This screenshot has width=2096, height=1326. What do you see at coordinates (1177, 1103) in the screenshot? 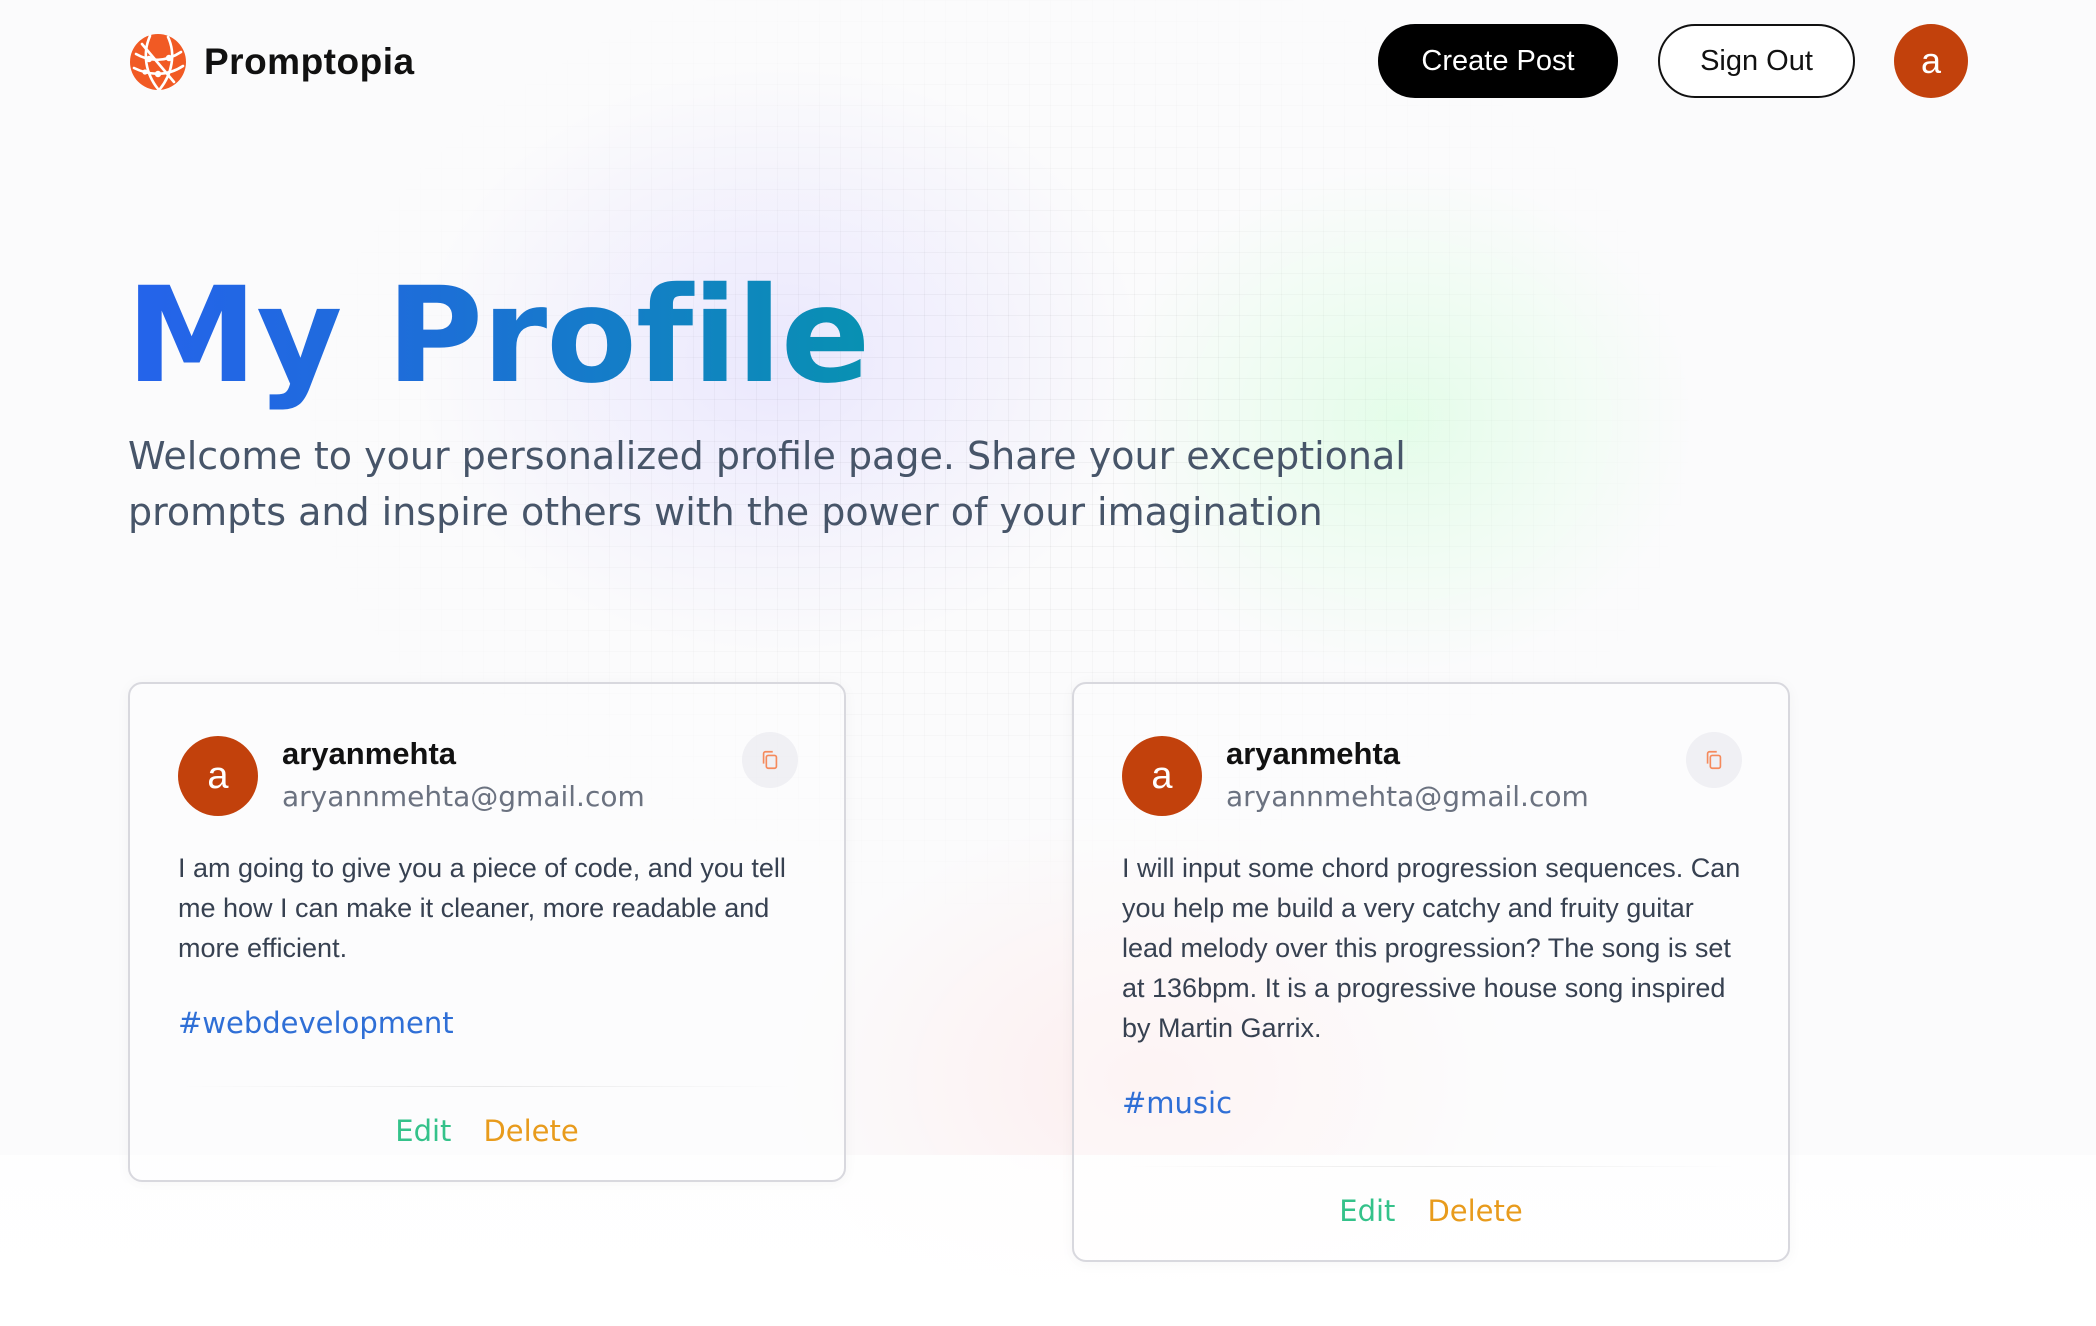
I see `prompt-tag: #music` at bounding box center [1177, 1103].